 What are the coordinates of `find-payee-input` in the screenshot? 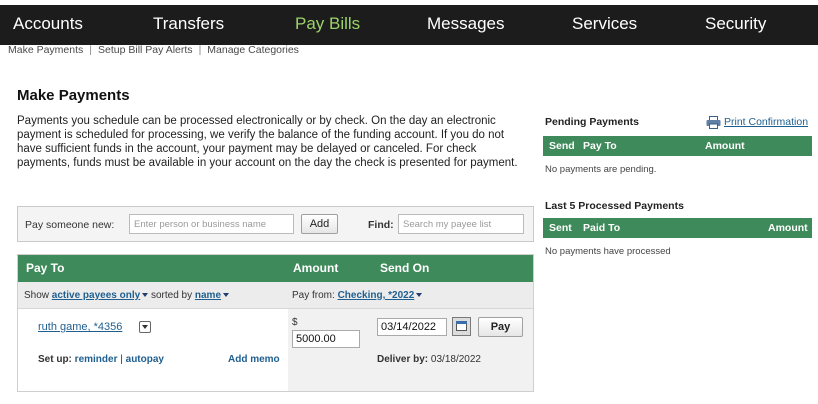 It's located at (461, 224).